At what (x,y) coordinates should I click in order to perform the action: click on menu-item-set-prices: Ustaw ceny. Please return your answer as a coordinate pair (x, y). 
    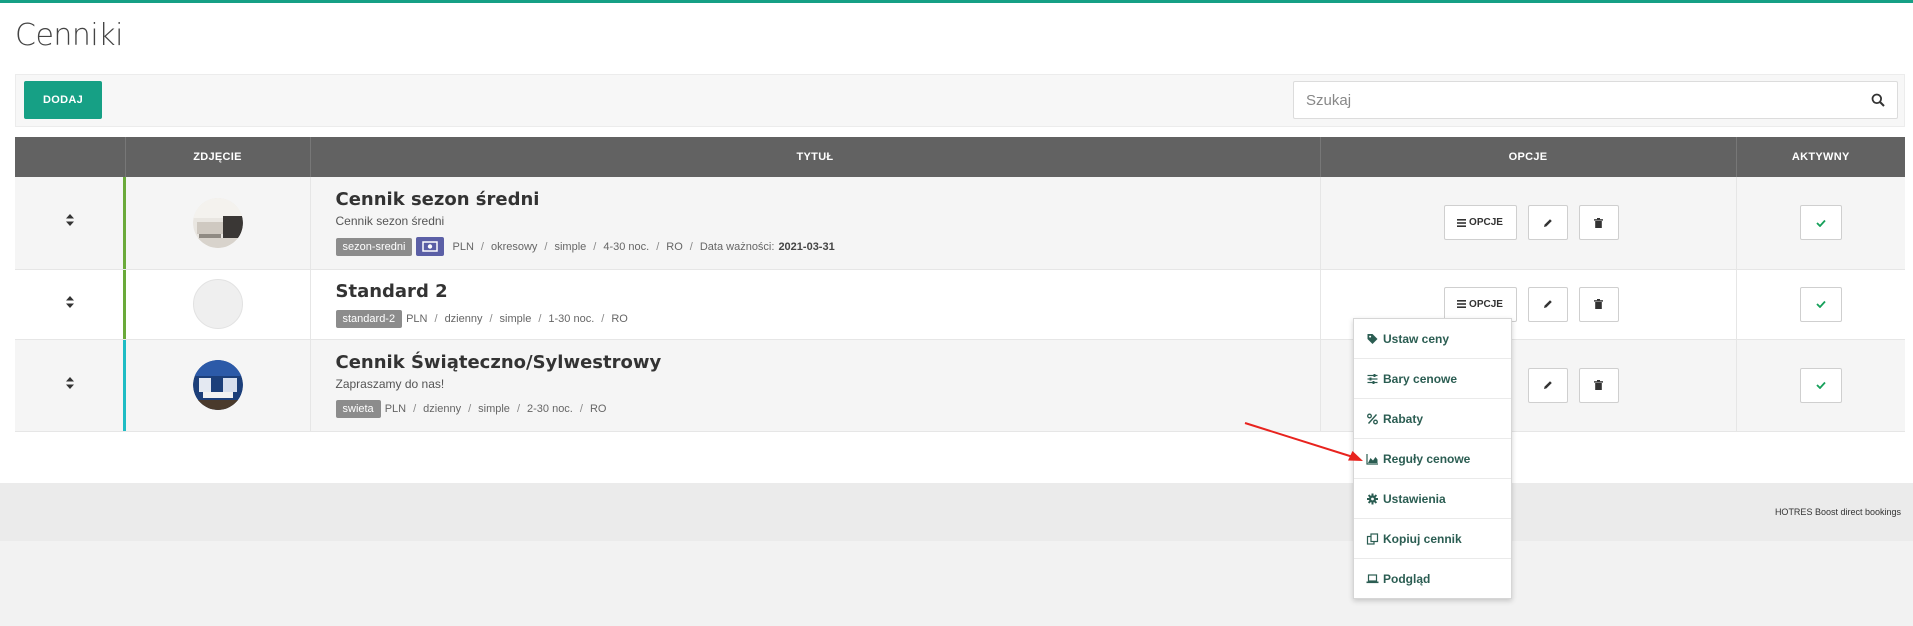
    Looking at the image, I should click on (1432, 339).